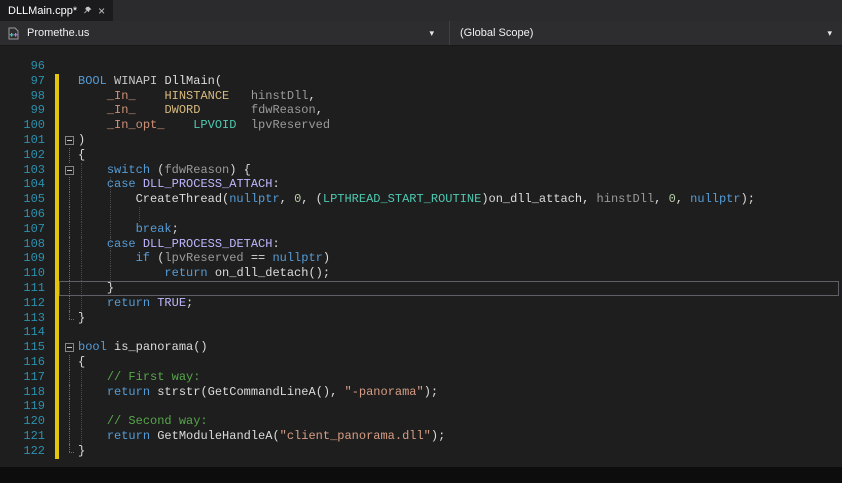 This screenshot has width=842, height=483. Describe the element at coordinates (431, 391) in the screenshot. I see `code-token: );` at that location.